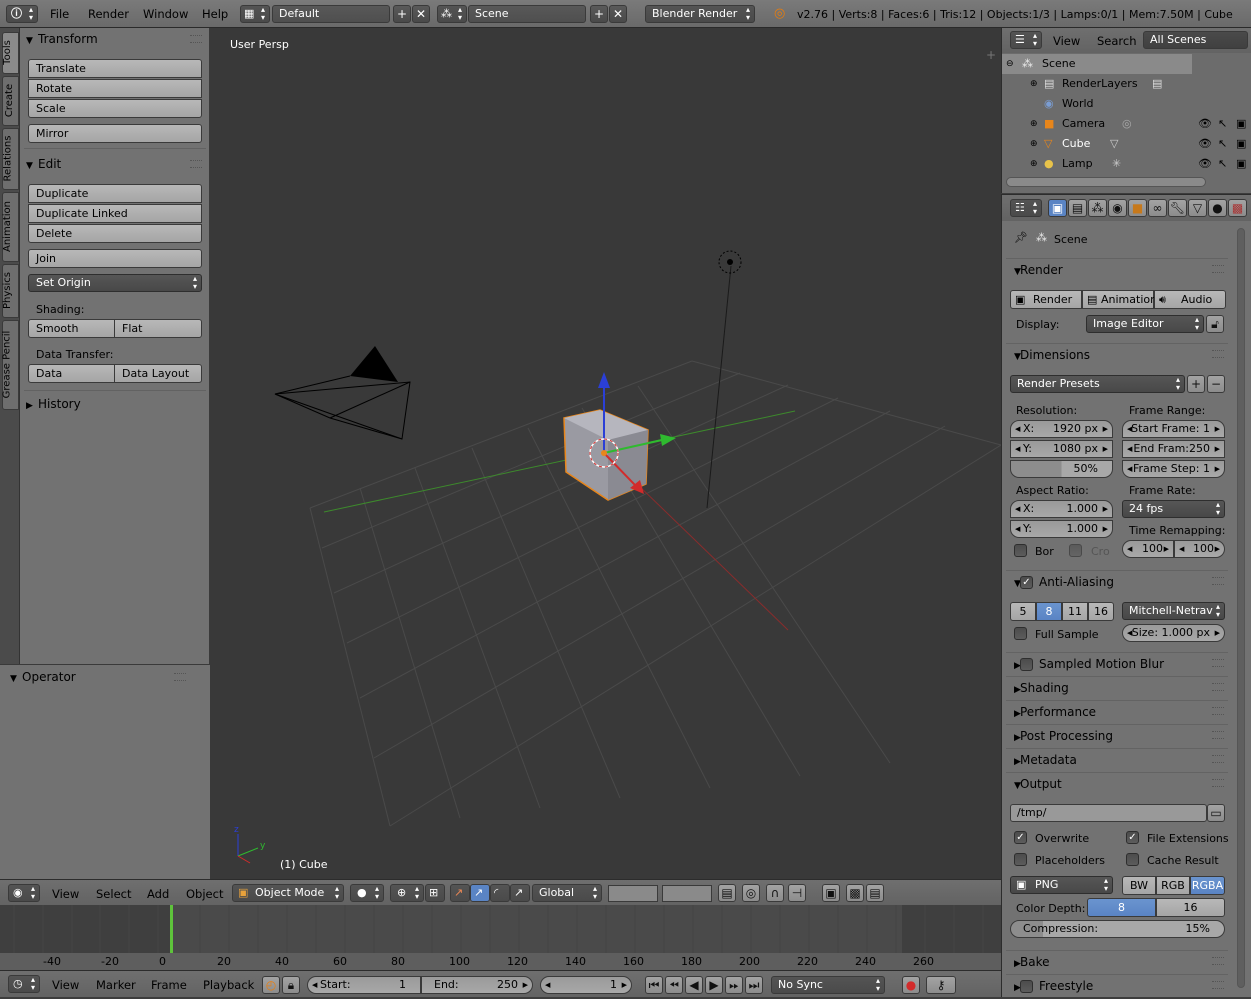 The width and height of the screenshot is (1251, 999). I want to click on layer-buttons-left, so click(633, 893).